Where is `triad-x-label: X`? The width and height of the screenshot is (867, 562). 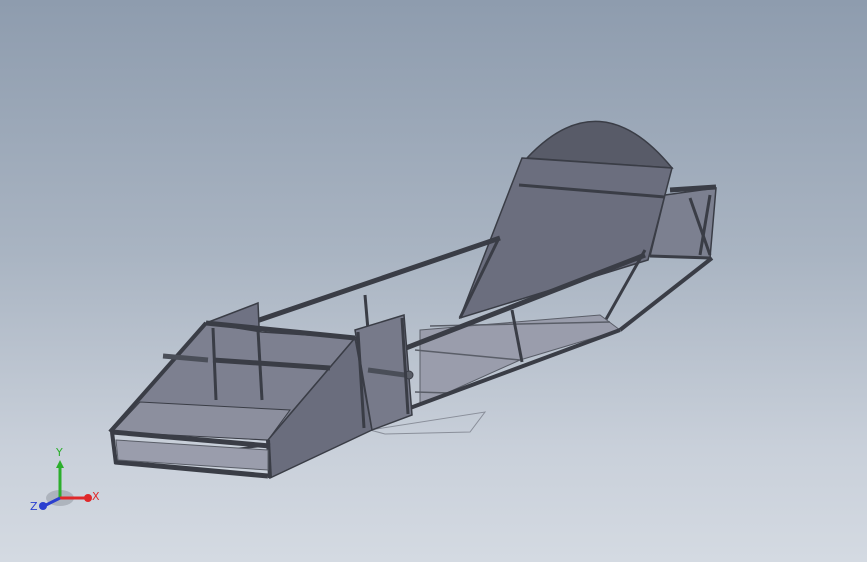 triad-x-label: X is located at coordinates (96, 496).